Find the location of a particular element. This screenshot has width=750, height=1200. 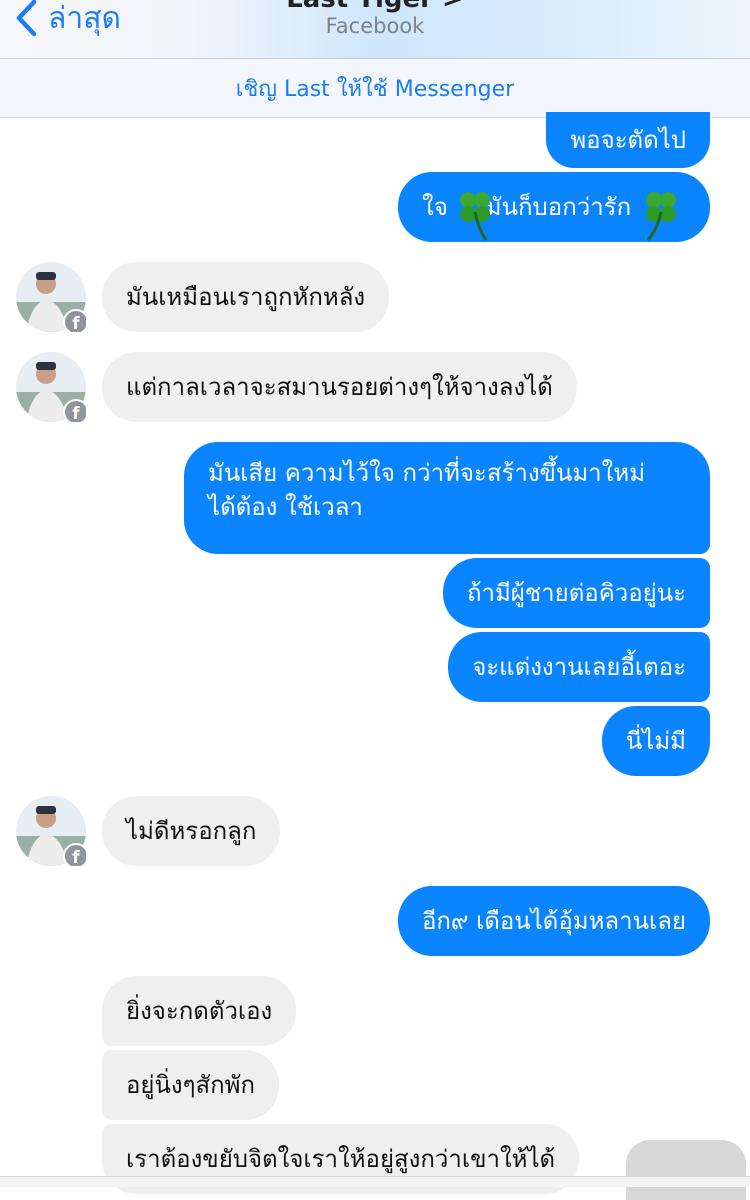

message-text: ได้ต้อง ใช้เวลา is located at coordinates (285, 507).